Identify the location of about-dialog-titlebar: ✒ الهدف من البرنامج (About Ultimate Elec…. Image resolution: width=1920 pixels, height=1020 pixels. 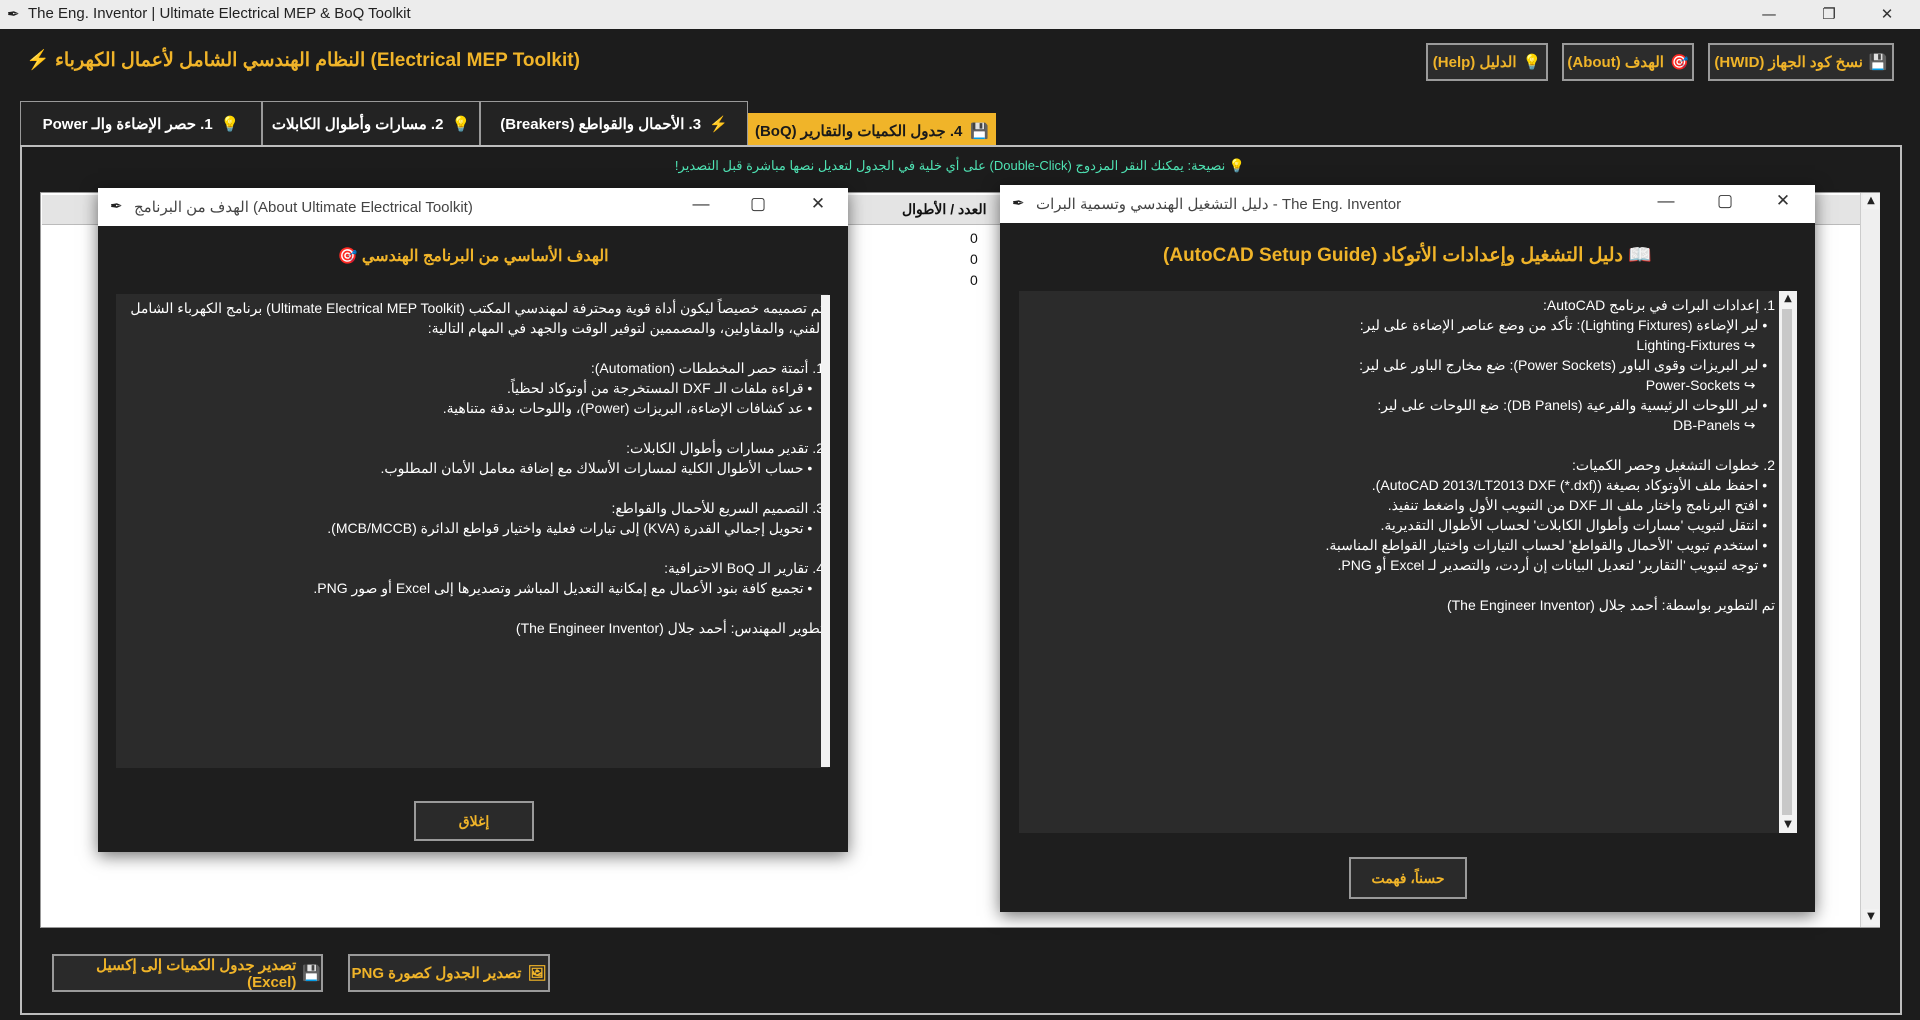
(473, 207).